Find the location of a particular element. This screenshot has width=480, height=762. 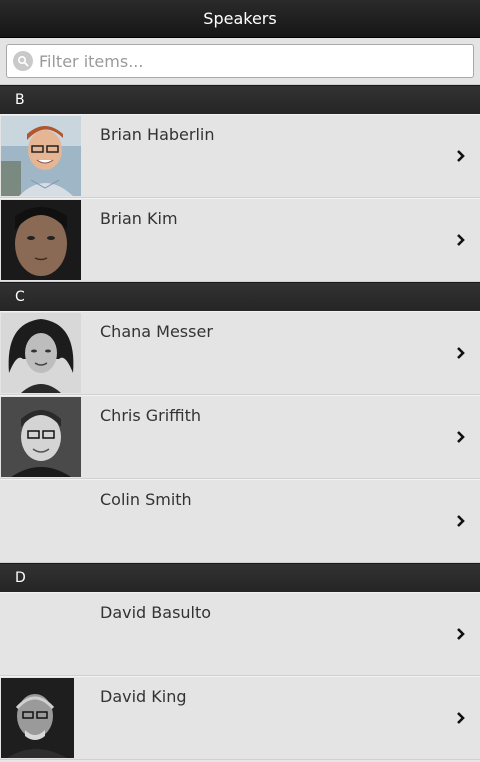

list-item: Brian Haberlin is located at coordinates (240, 156).